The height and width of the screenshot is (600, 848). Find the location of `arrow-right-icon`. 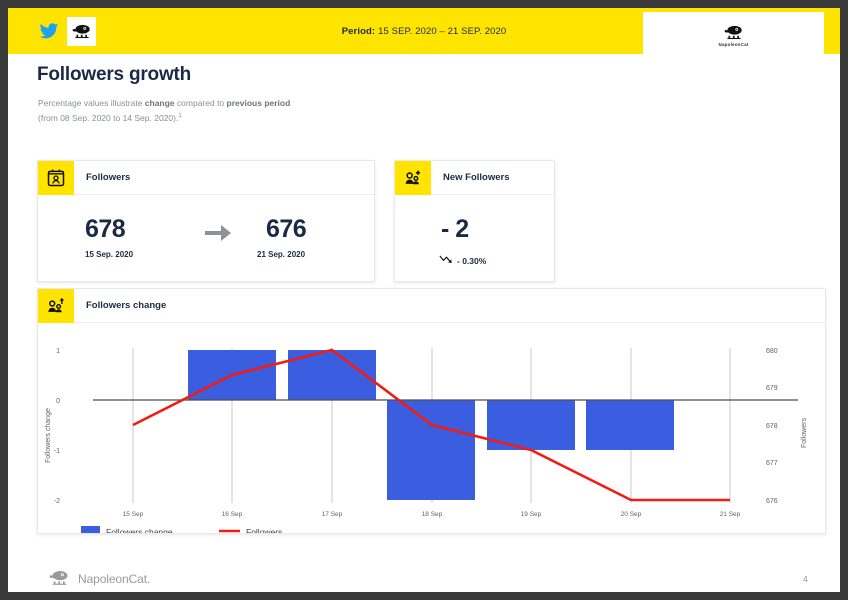

arrow-right-icon is located at coordinates (218, 235).